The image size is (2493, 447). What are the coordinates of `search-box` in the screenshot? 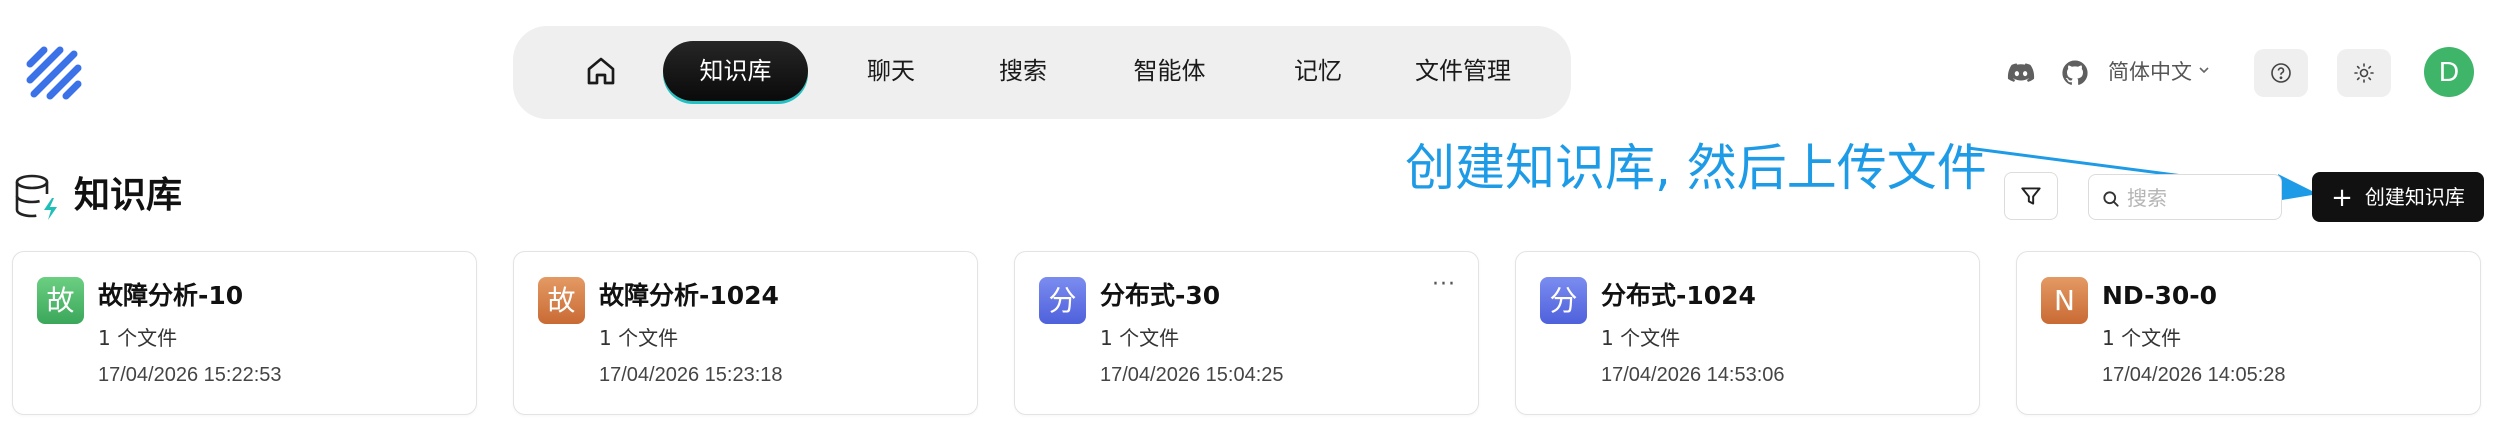 It's located at (2185, 197).